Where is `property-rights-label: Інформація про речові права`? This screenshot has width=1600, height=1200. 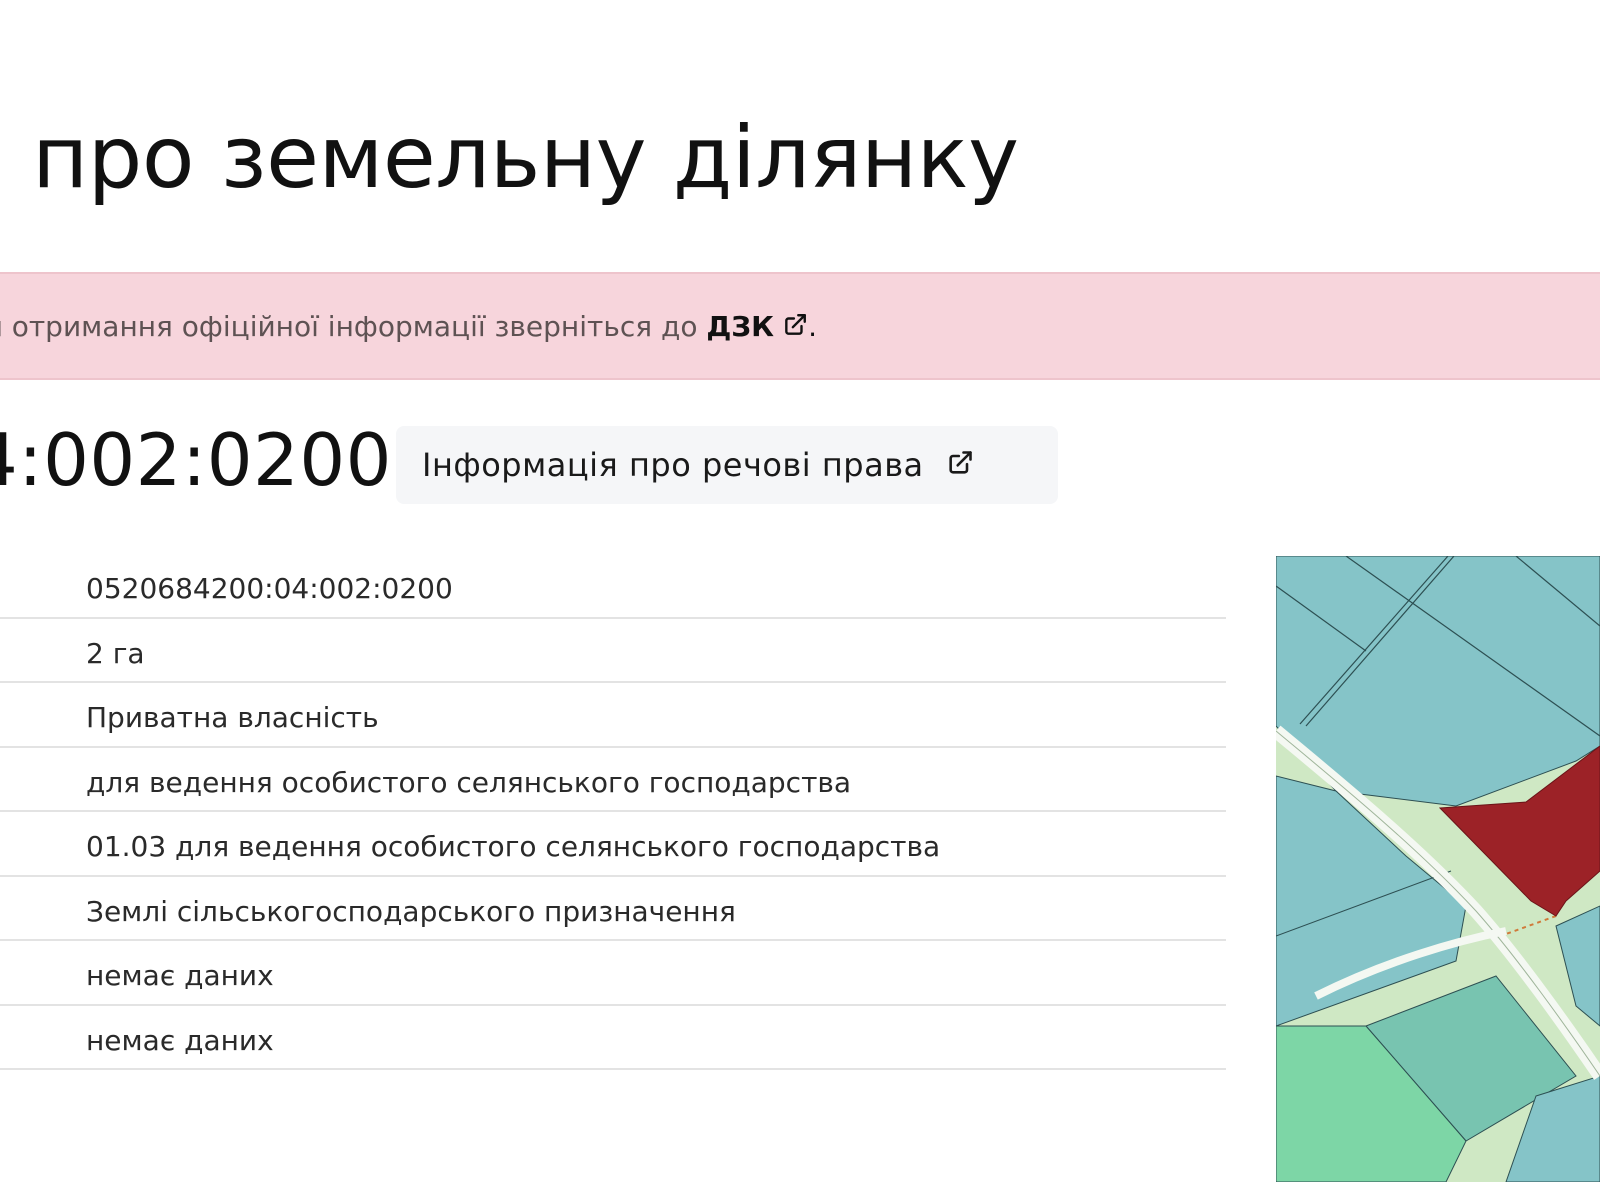 property-rights-label: Інформація про речові права is located at coordinates (673, 465).